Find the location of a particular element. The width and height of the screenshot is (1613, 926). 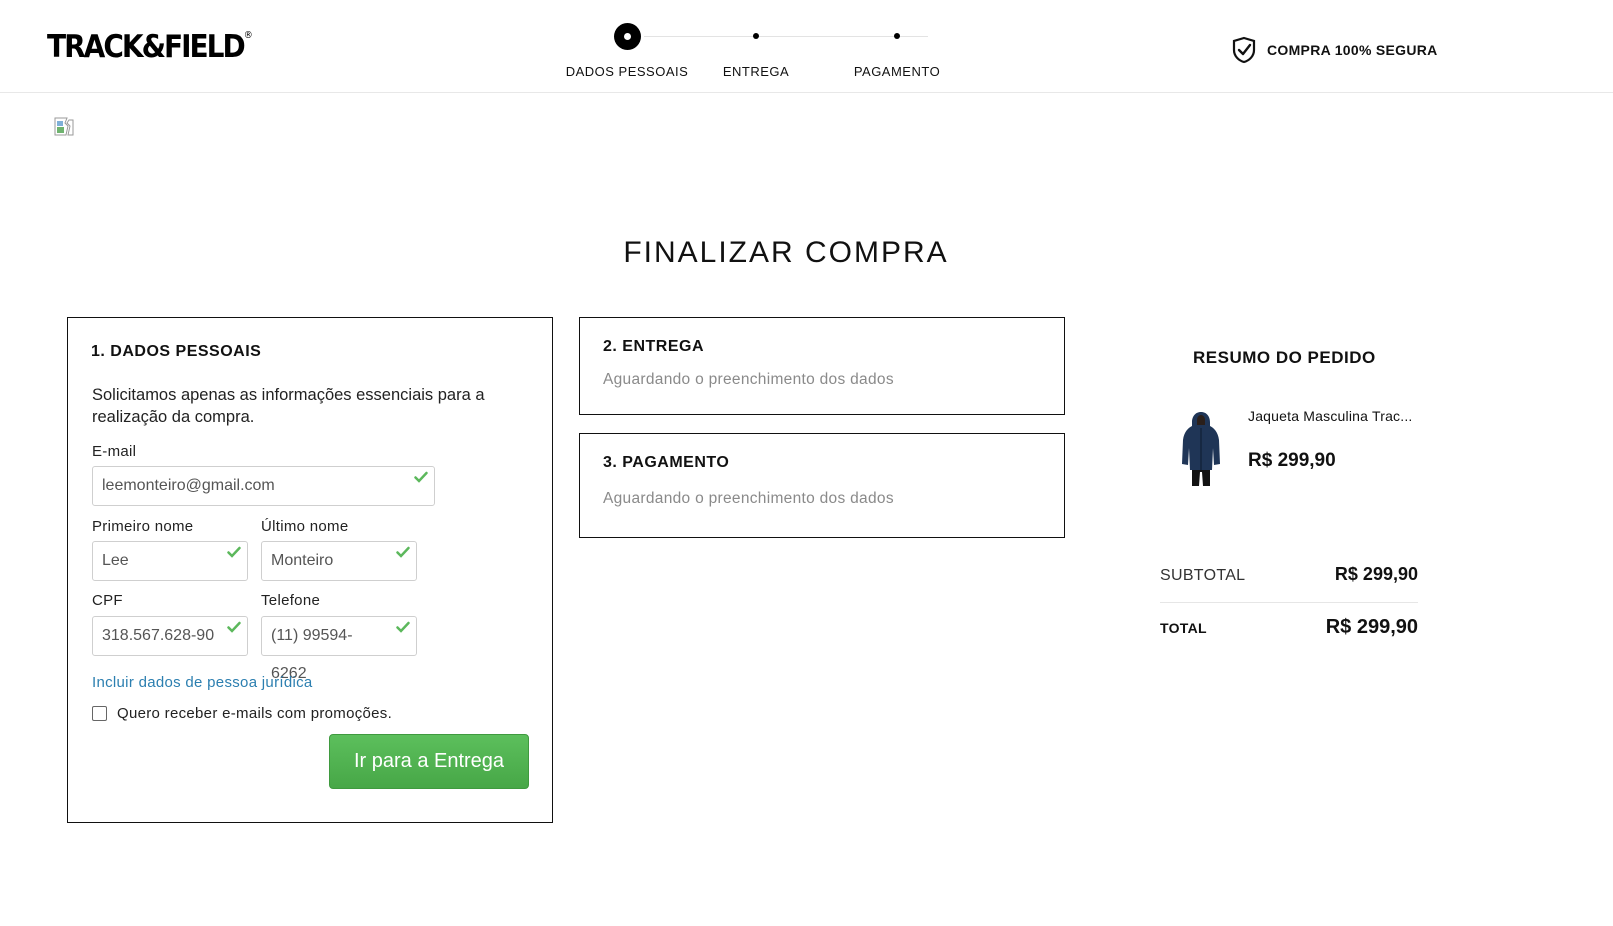

page-title: FINALIZAR COMPRA is located at coordinates (786, 252).